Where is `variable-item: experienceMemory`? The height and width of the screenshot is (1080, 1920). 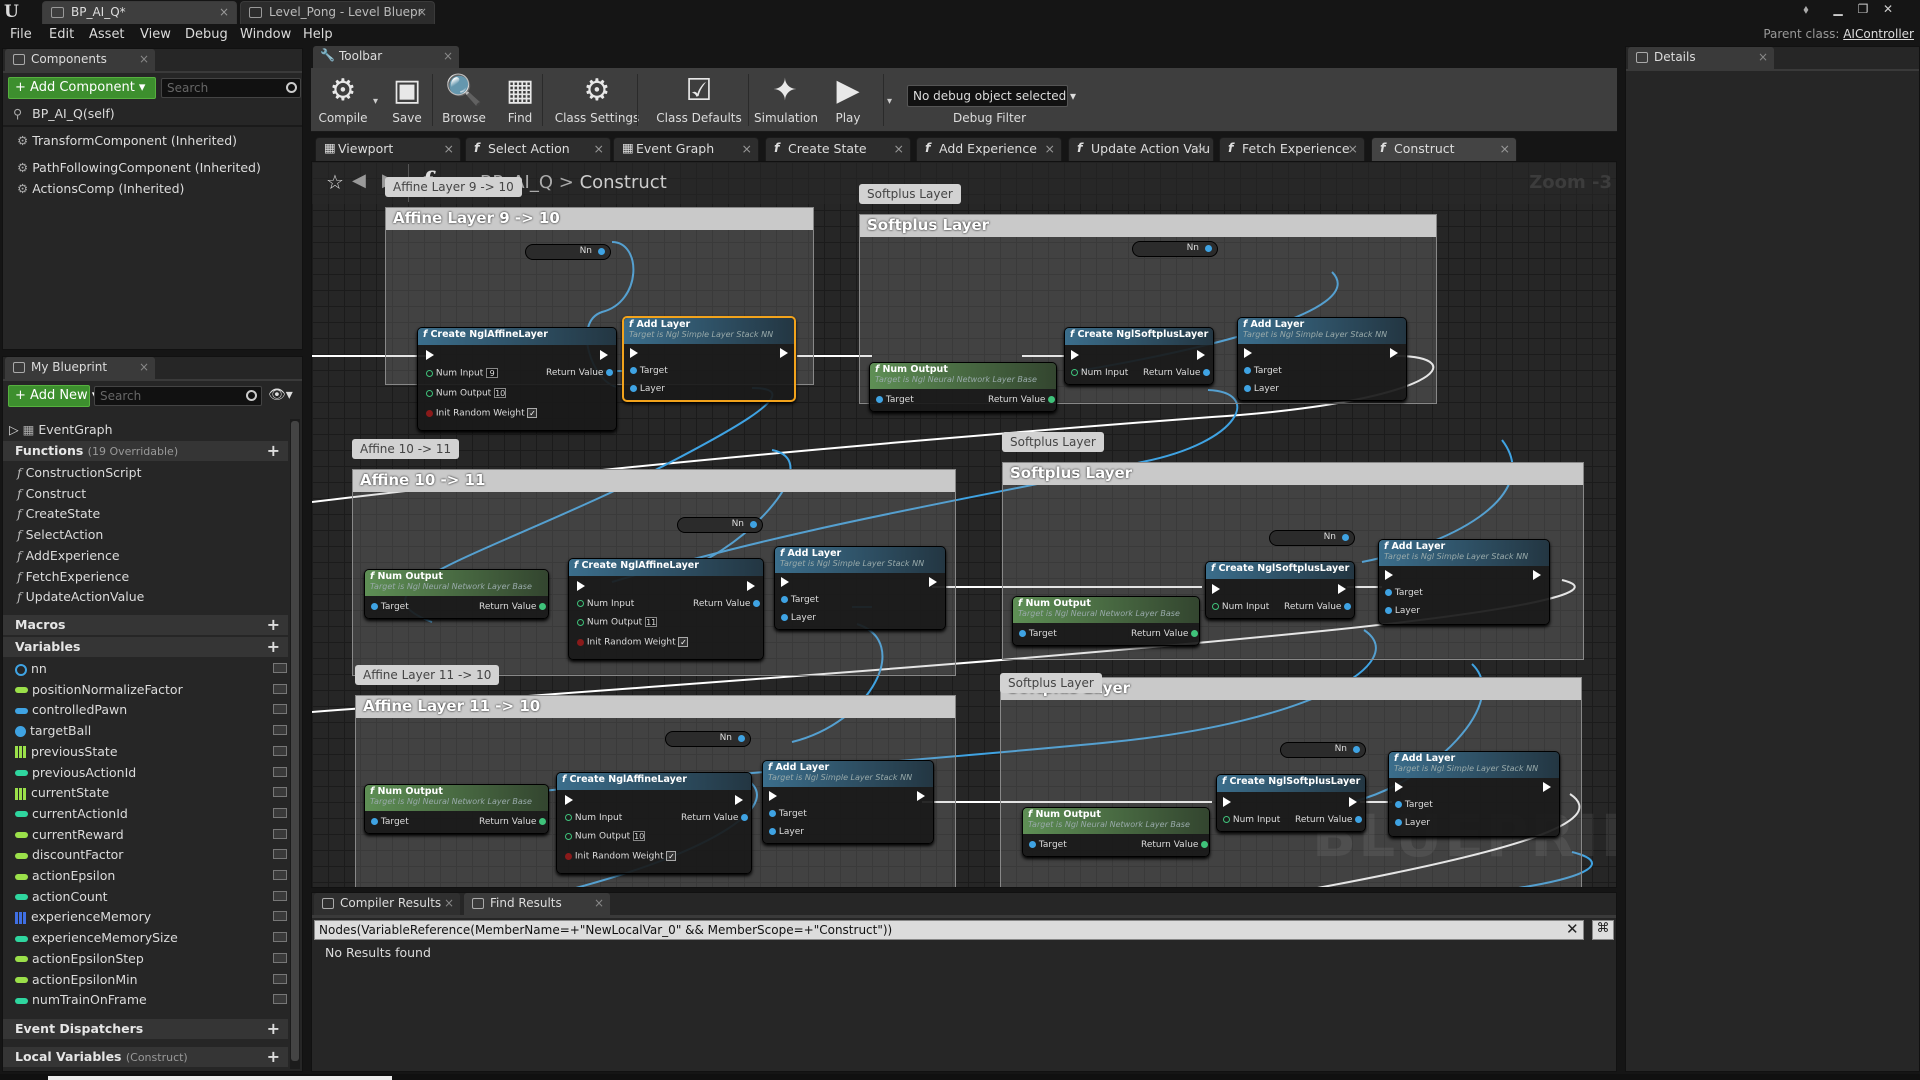 variable-item: experienceMemory is located at coordinates (151, 916).